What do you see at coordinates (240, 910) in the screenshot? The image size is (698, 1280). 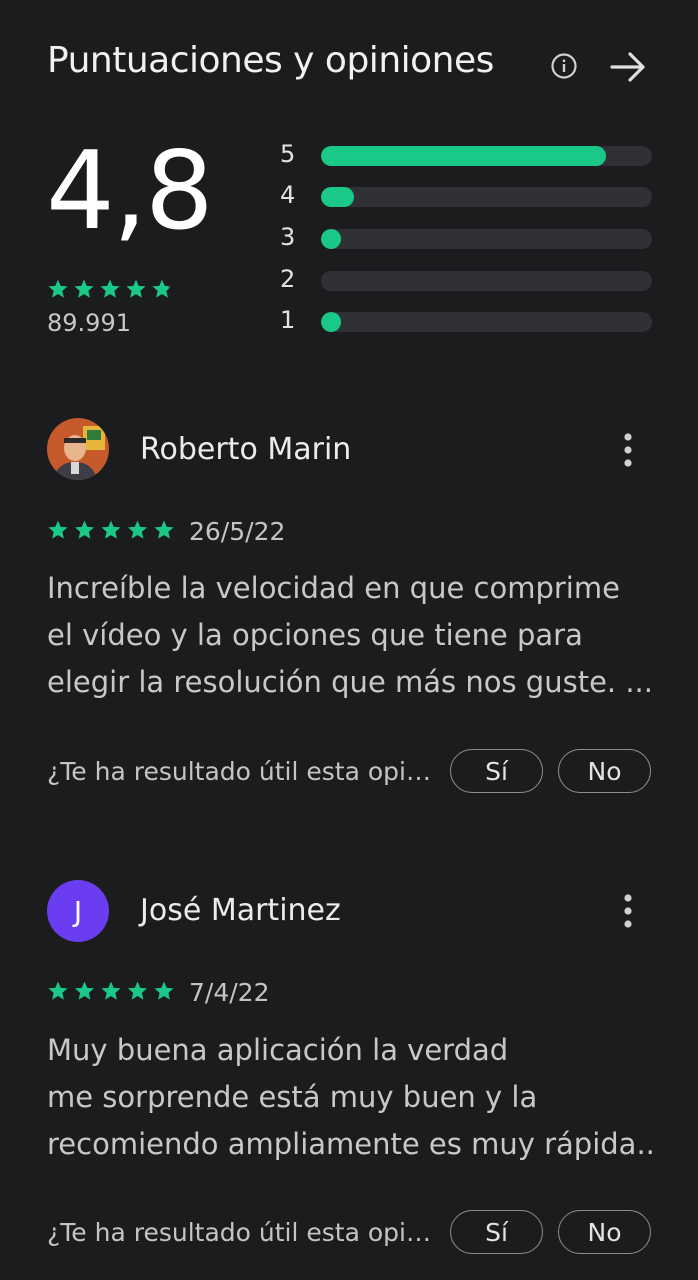 I see `reviewer-name: José Martinez` at bounding box center [240, 910].